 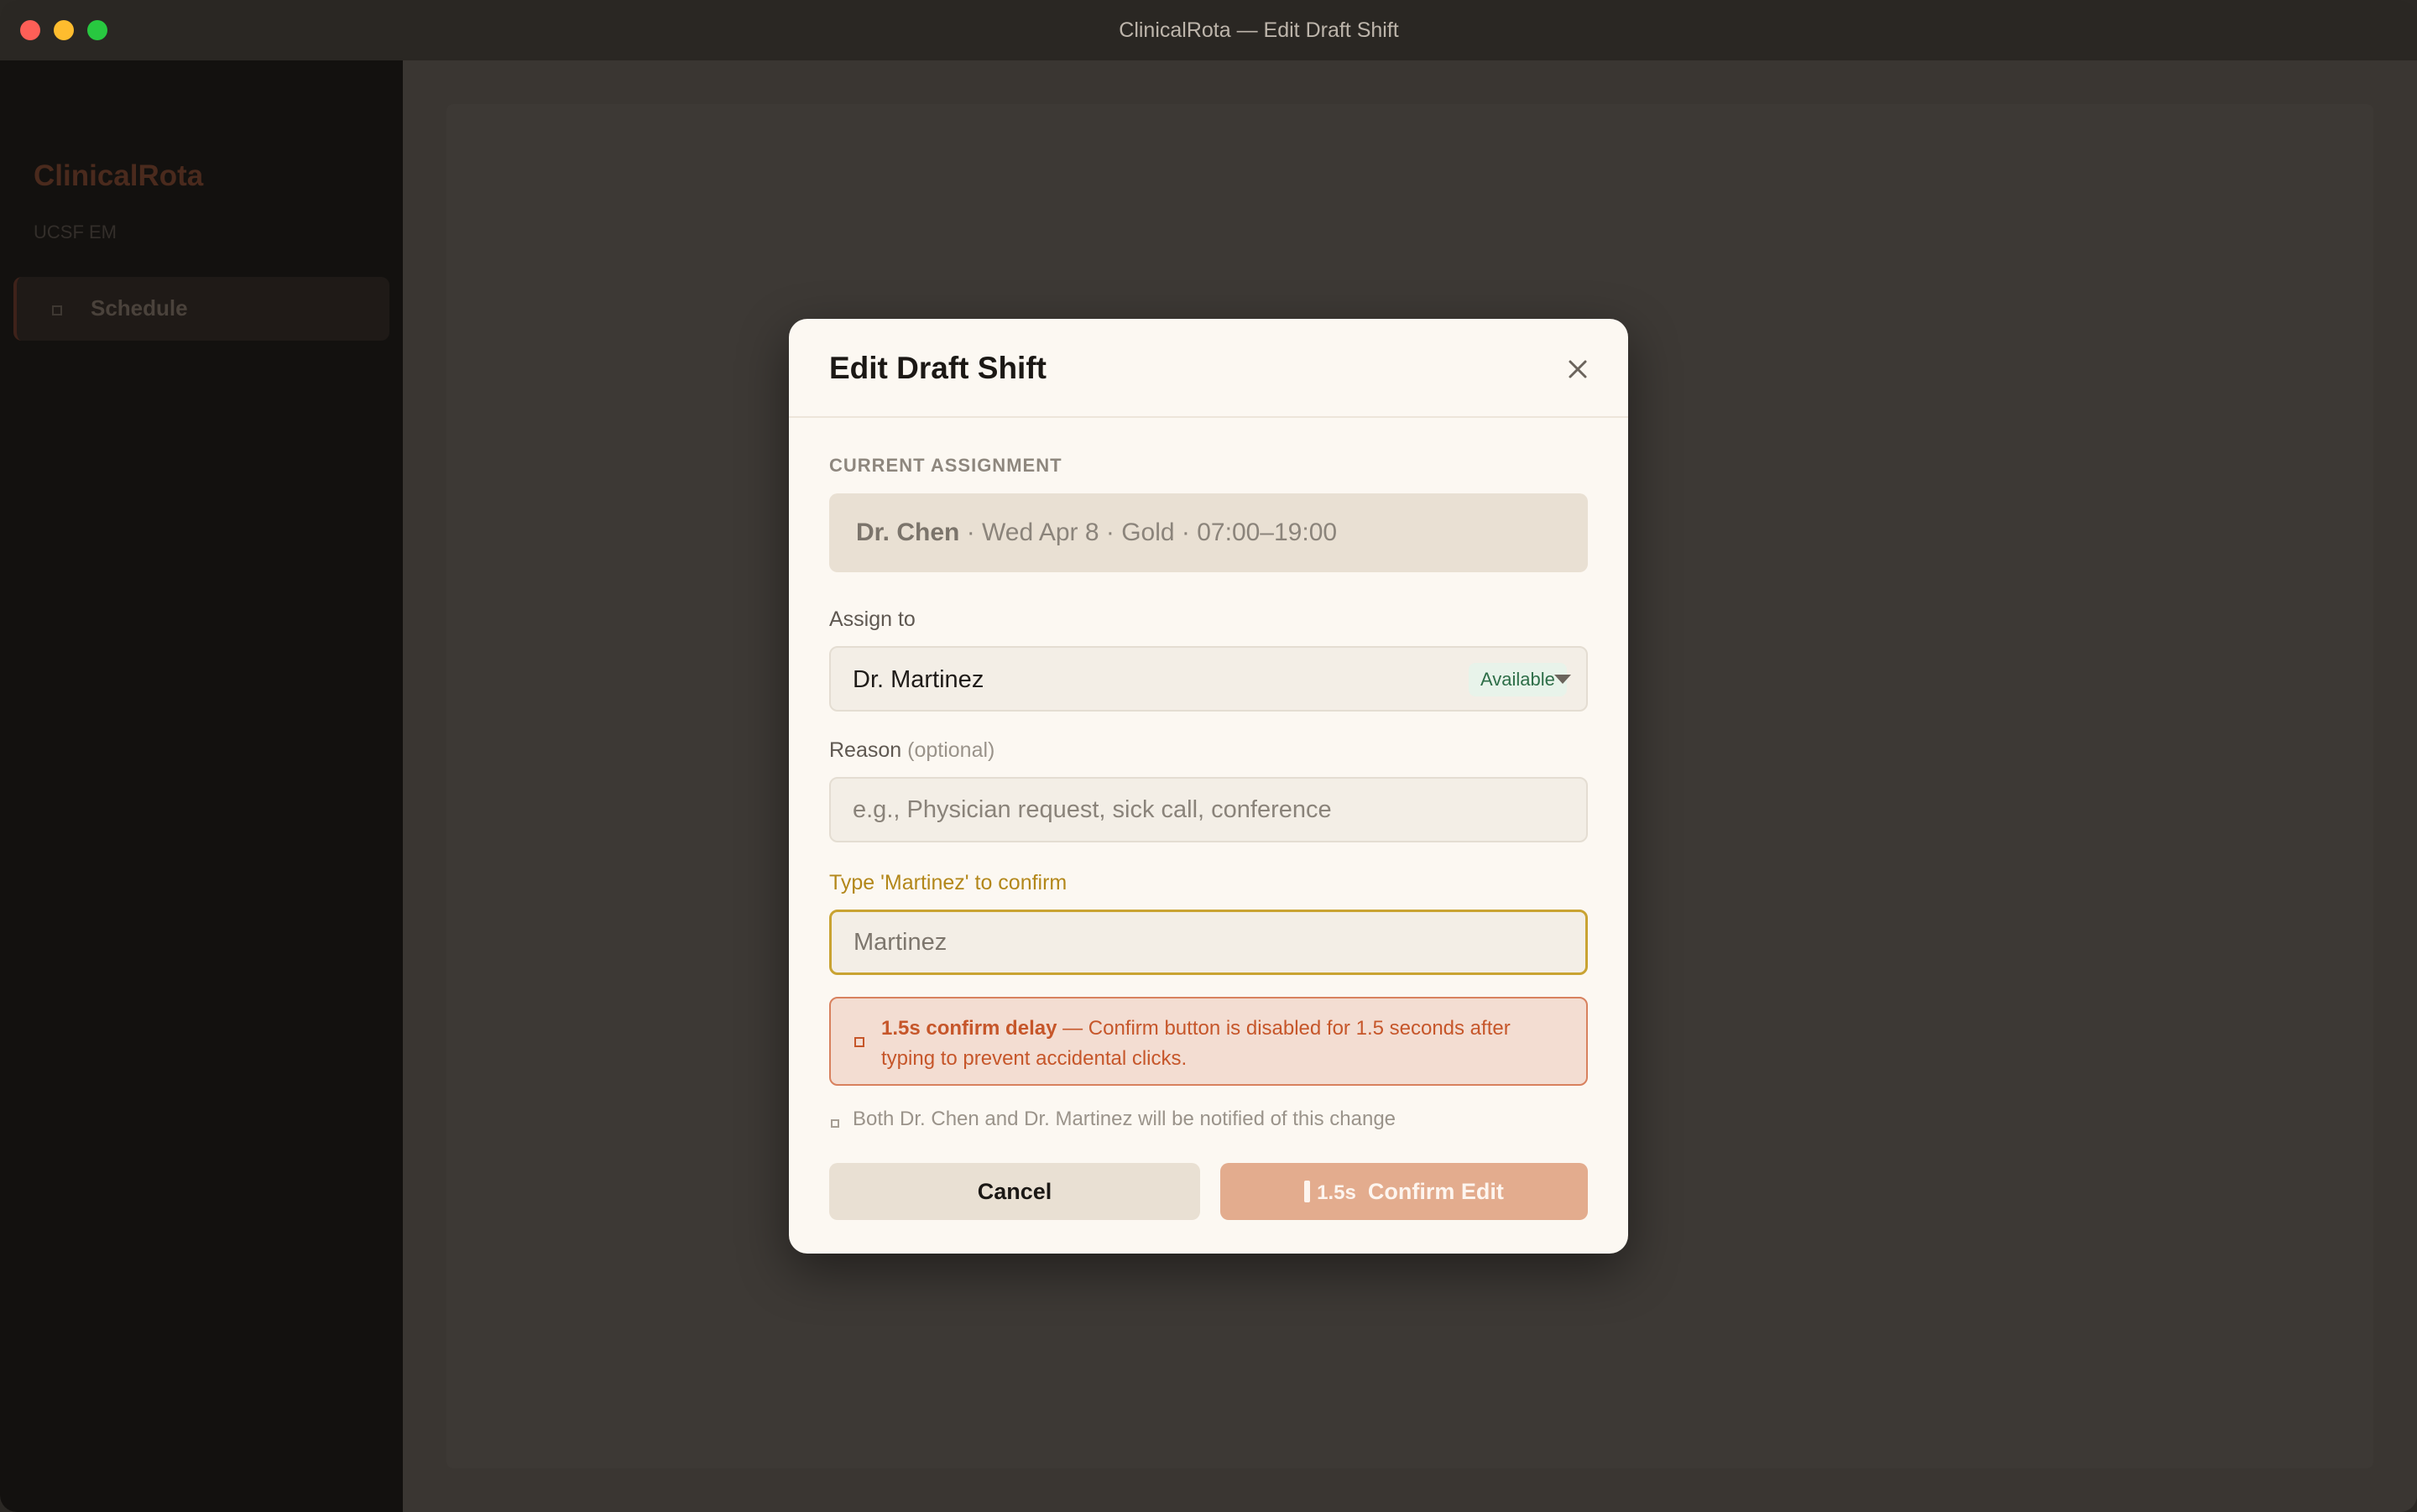 I want to click on close-icon, so click(x=1578, y=369).